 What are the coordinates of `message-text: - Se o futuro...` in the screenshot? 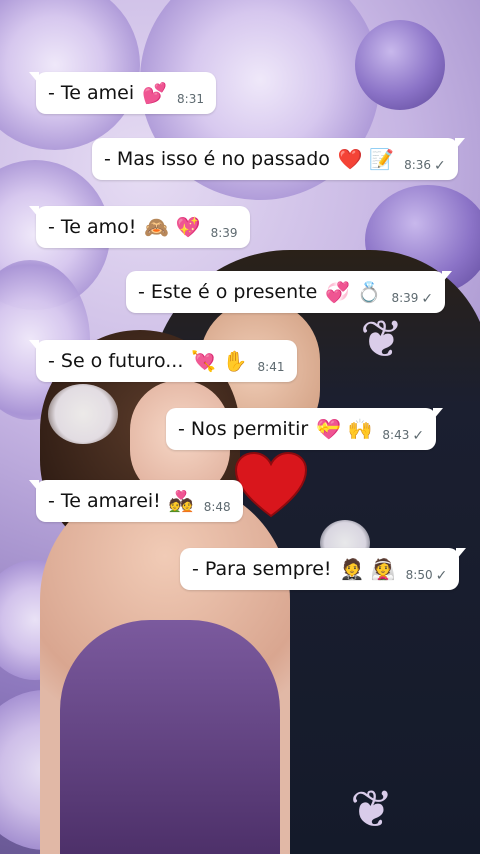 It's located at (116, 361).